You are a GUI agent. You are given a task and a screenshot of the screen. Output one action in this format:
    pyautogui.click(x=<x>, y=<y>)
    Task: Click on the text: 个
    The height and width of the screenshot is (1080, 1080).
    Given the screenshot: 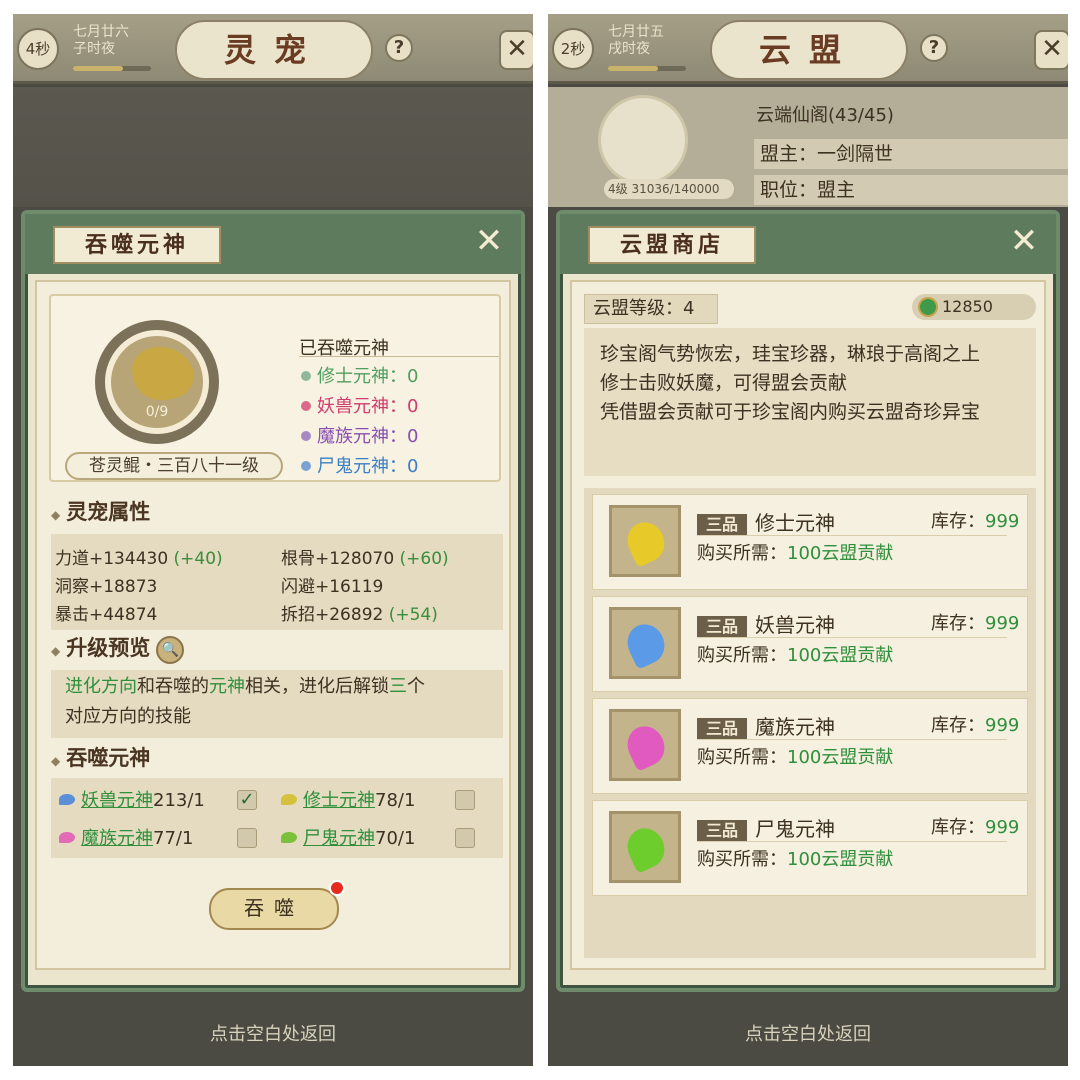 What is the action you would take?
    pyautogui.click(x=416, y=686)
    